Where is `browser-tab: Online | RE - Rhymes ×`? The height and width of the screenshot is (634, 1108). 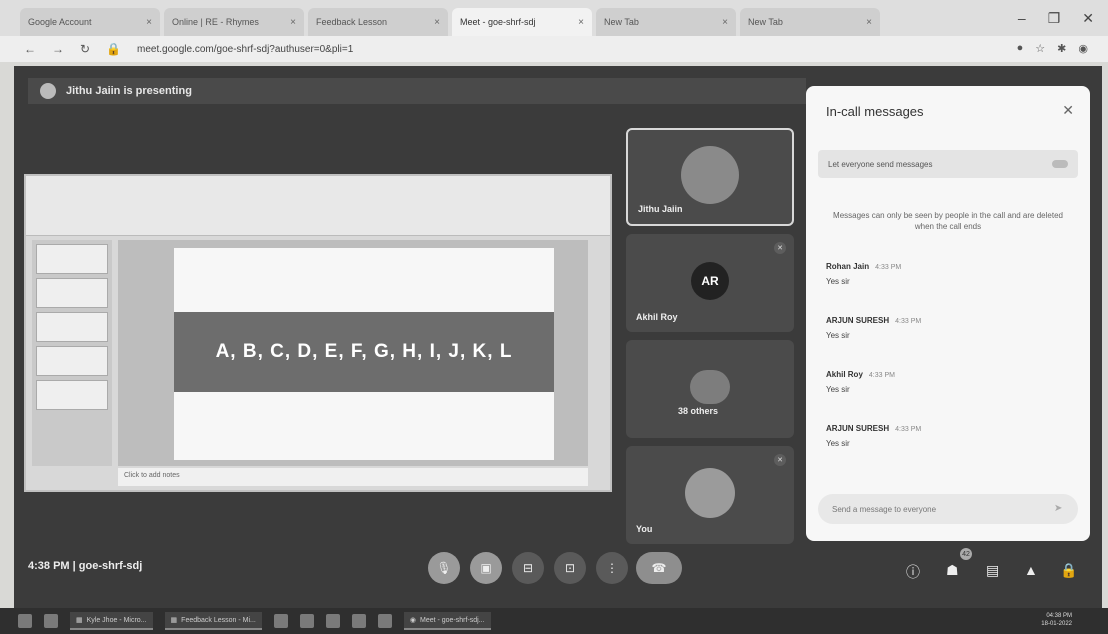 browser-tab: Online | RE - Rhymes × is located at coordinates (234, 22).